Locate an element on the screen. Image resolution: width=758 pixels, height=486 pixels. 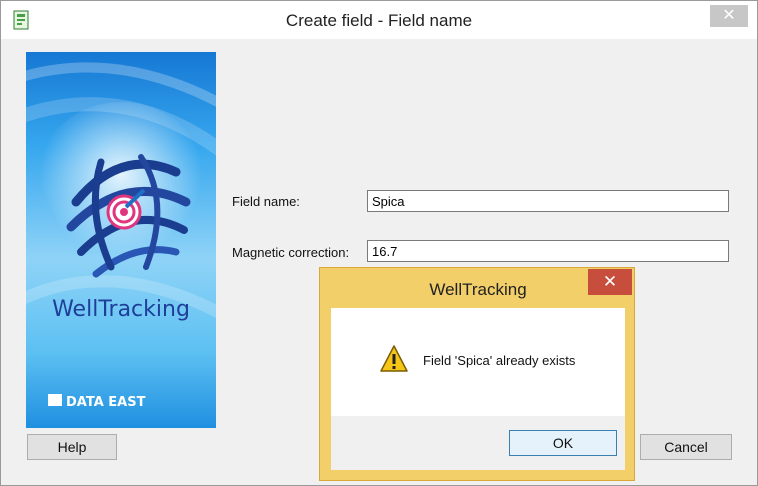
banner-brand-text: WellTracking is located at coordinates (121, 309).